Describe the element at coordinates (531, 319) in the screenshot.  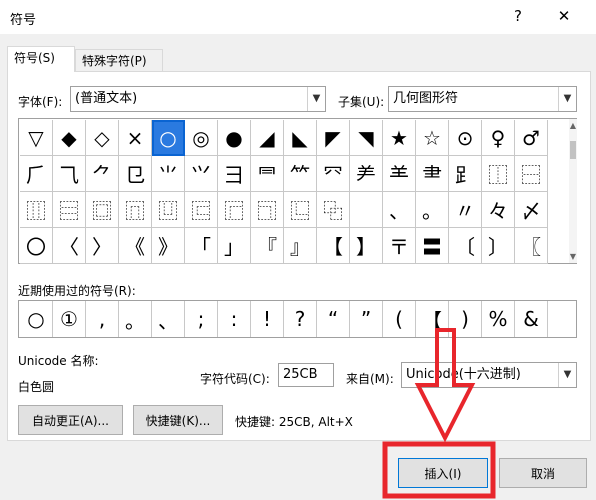
I see `recent-symbol-cell: &` at that location.